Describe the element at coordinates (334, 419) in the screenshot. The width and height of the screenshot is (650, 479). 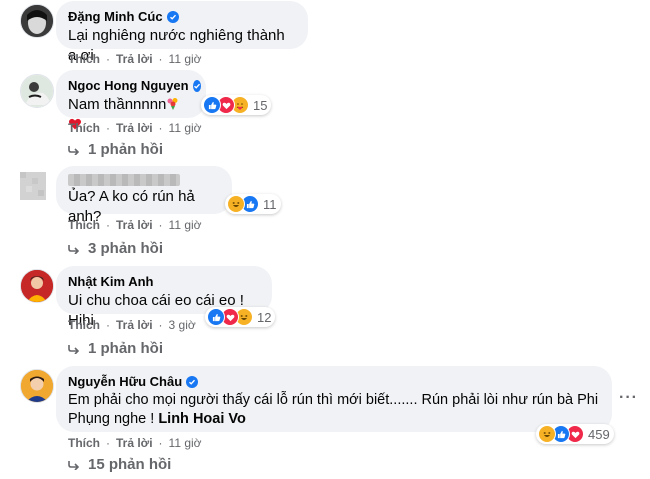
I see `comment-text-line: Phụng nghe ! Linh Hoai Vo` at that location.